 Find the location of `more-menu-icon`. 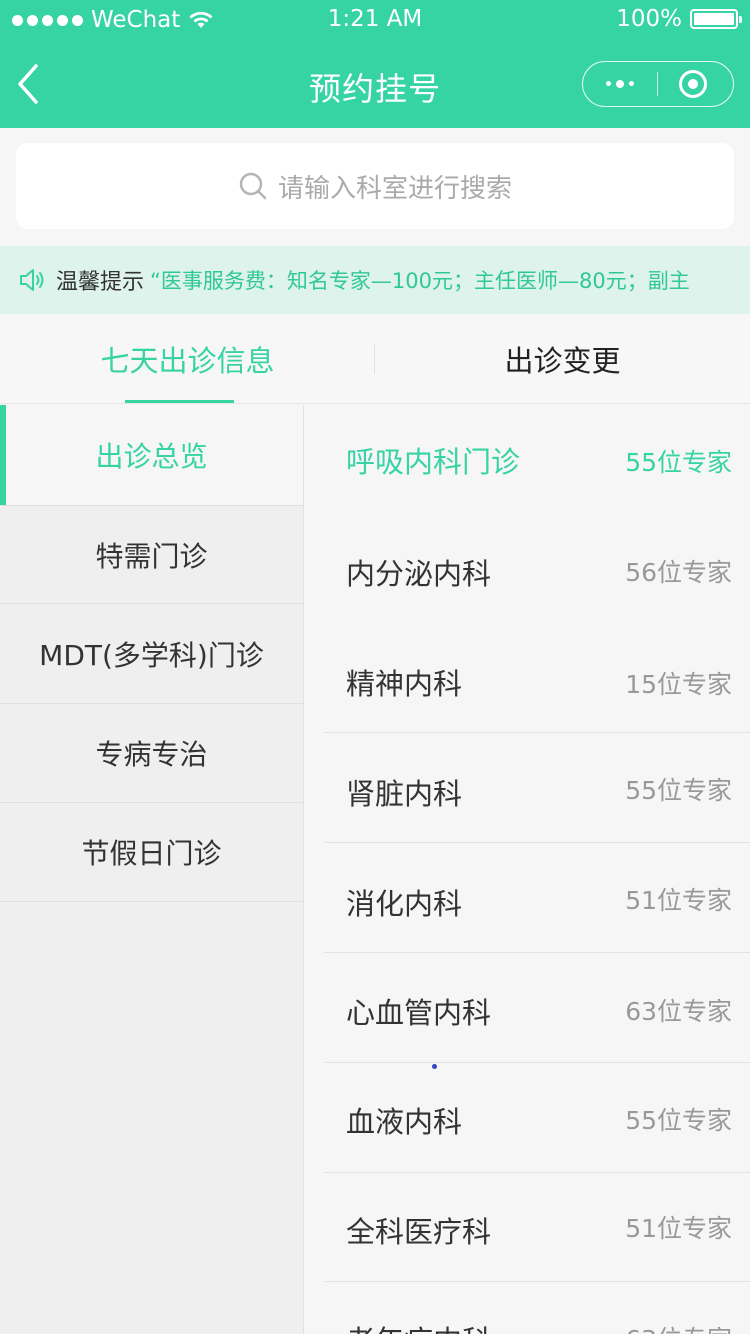

more-menu-icon is located at coordinates (620, 83).